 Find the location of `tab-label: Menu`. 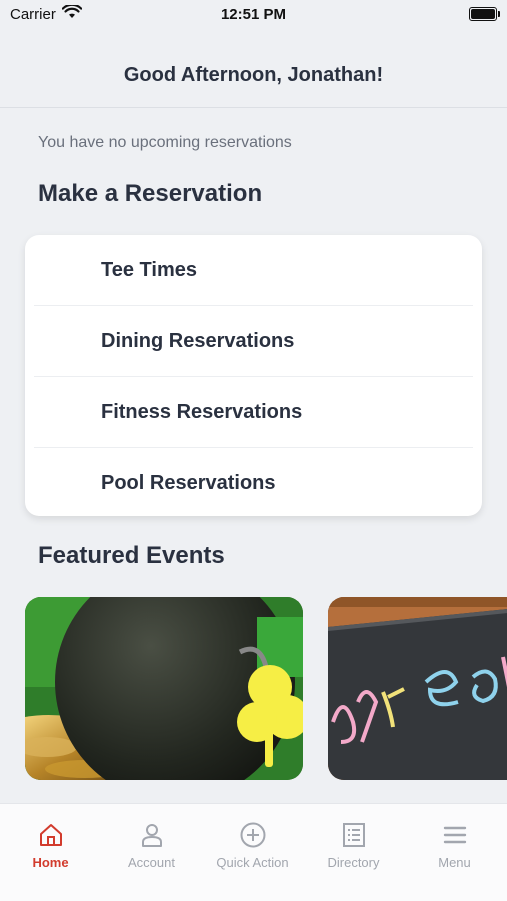

tab-label: Menu is located at coordinates (454, 862).